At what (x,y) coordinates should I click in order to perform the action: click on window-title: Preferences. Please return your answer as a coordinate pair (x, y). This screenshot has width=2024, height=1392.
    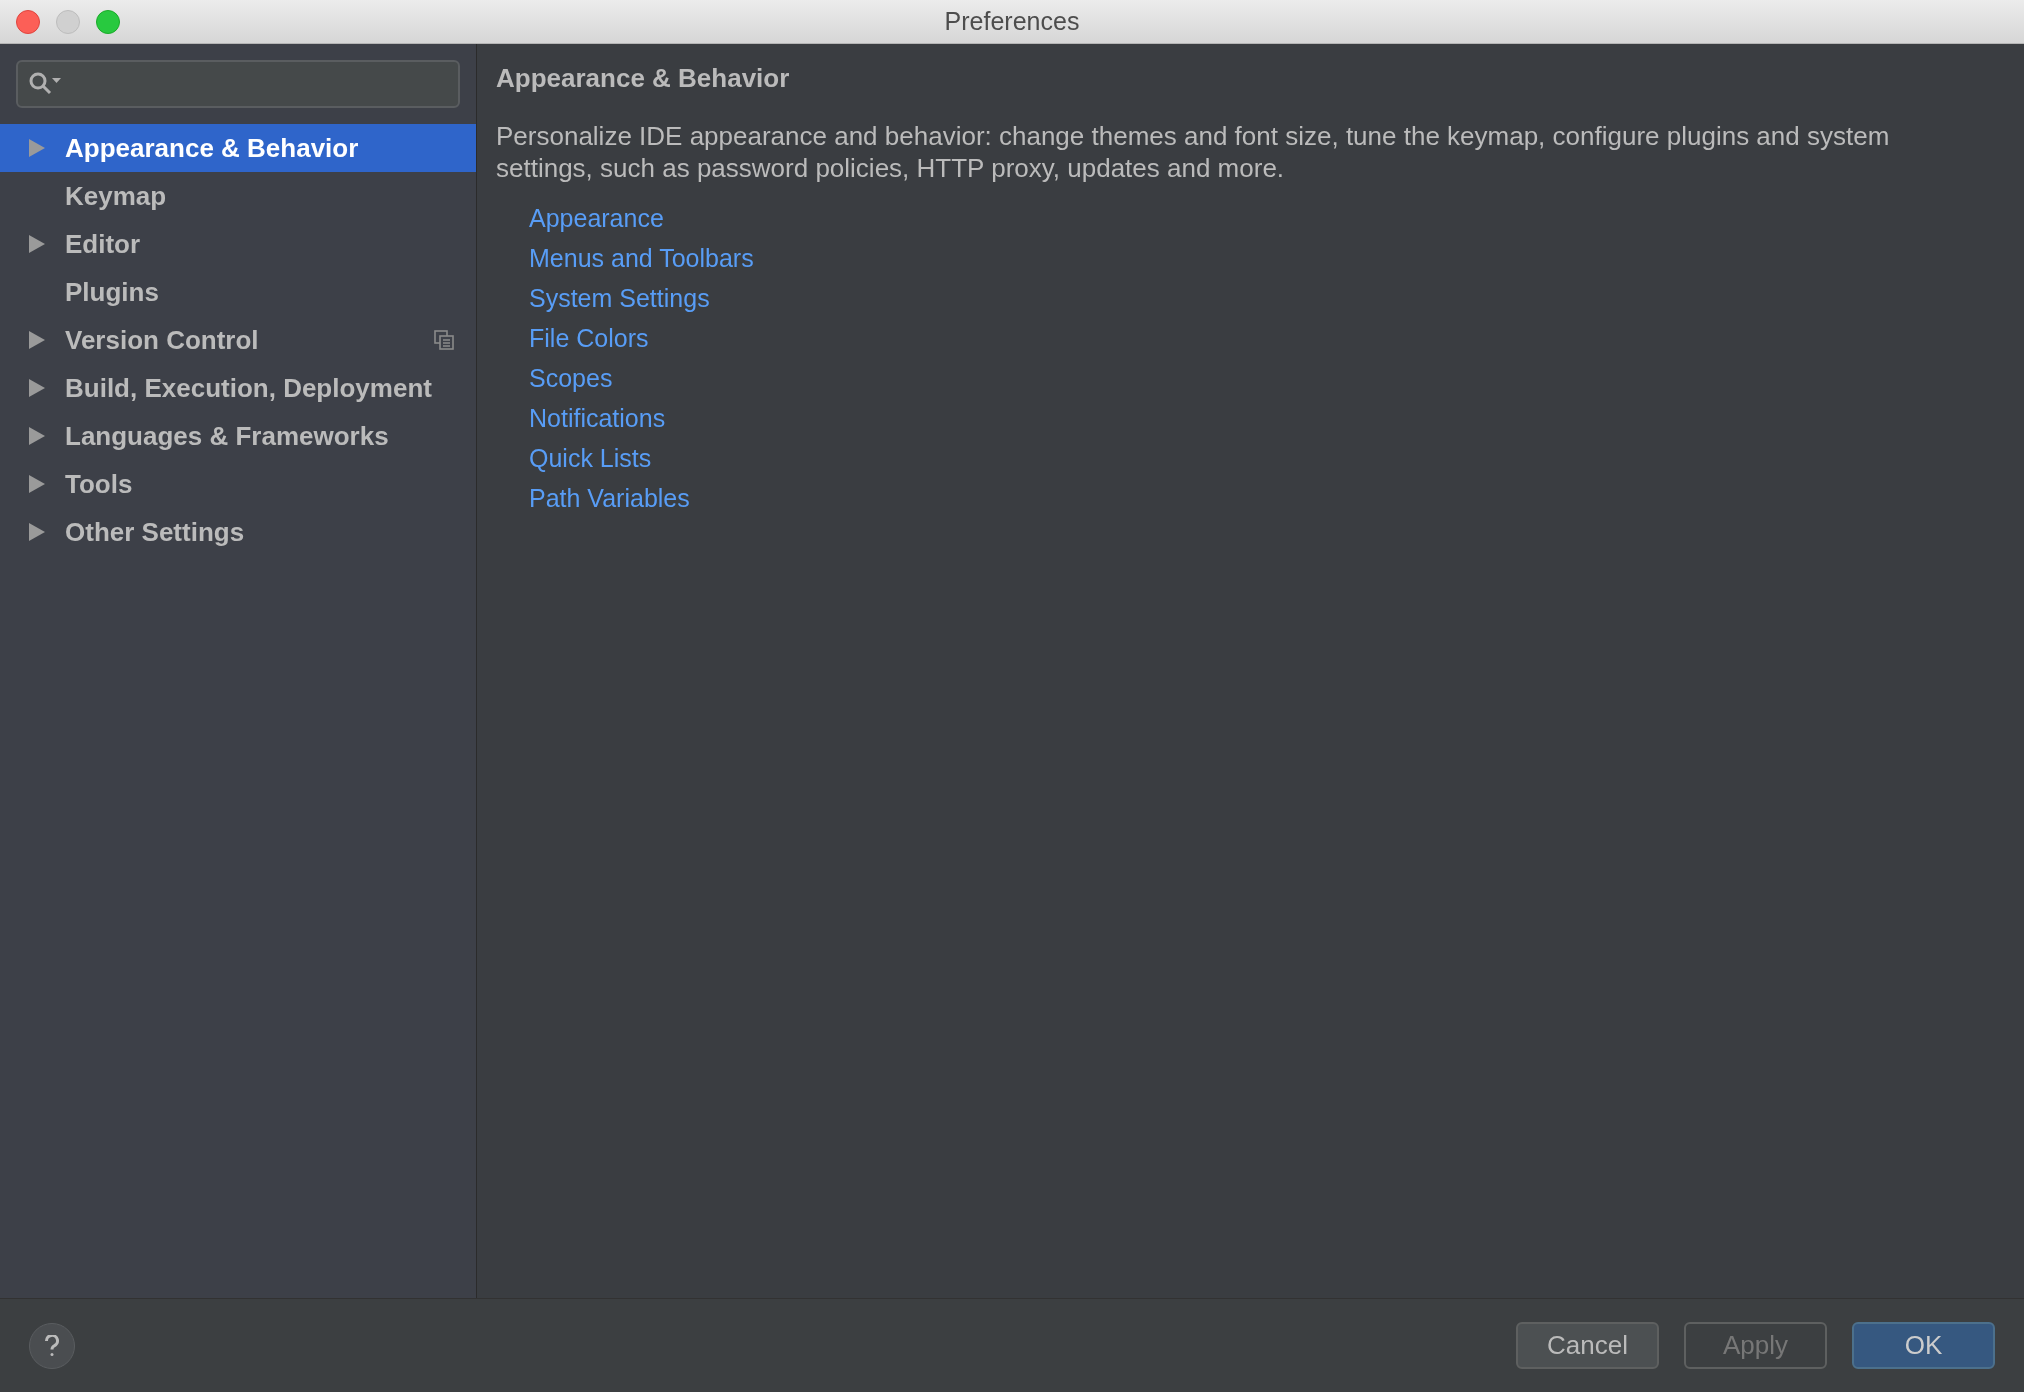
    Looking at the image, I should click on (1012, 21).